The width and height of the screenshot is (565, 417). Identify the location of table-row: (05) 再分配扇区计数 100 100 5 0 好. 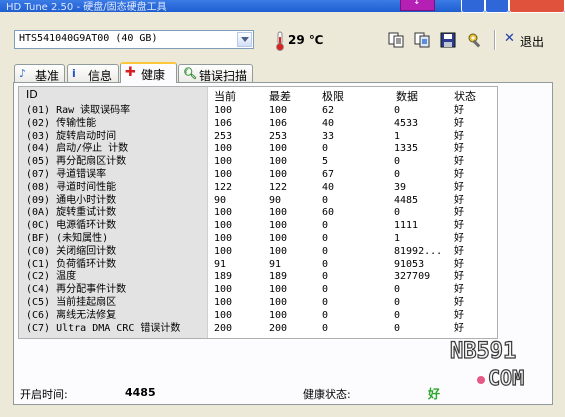
(258, 162).